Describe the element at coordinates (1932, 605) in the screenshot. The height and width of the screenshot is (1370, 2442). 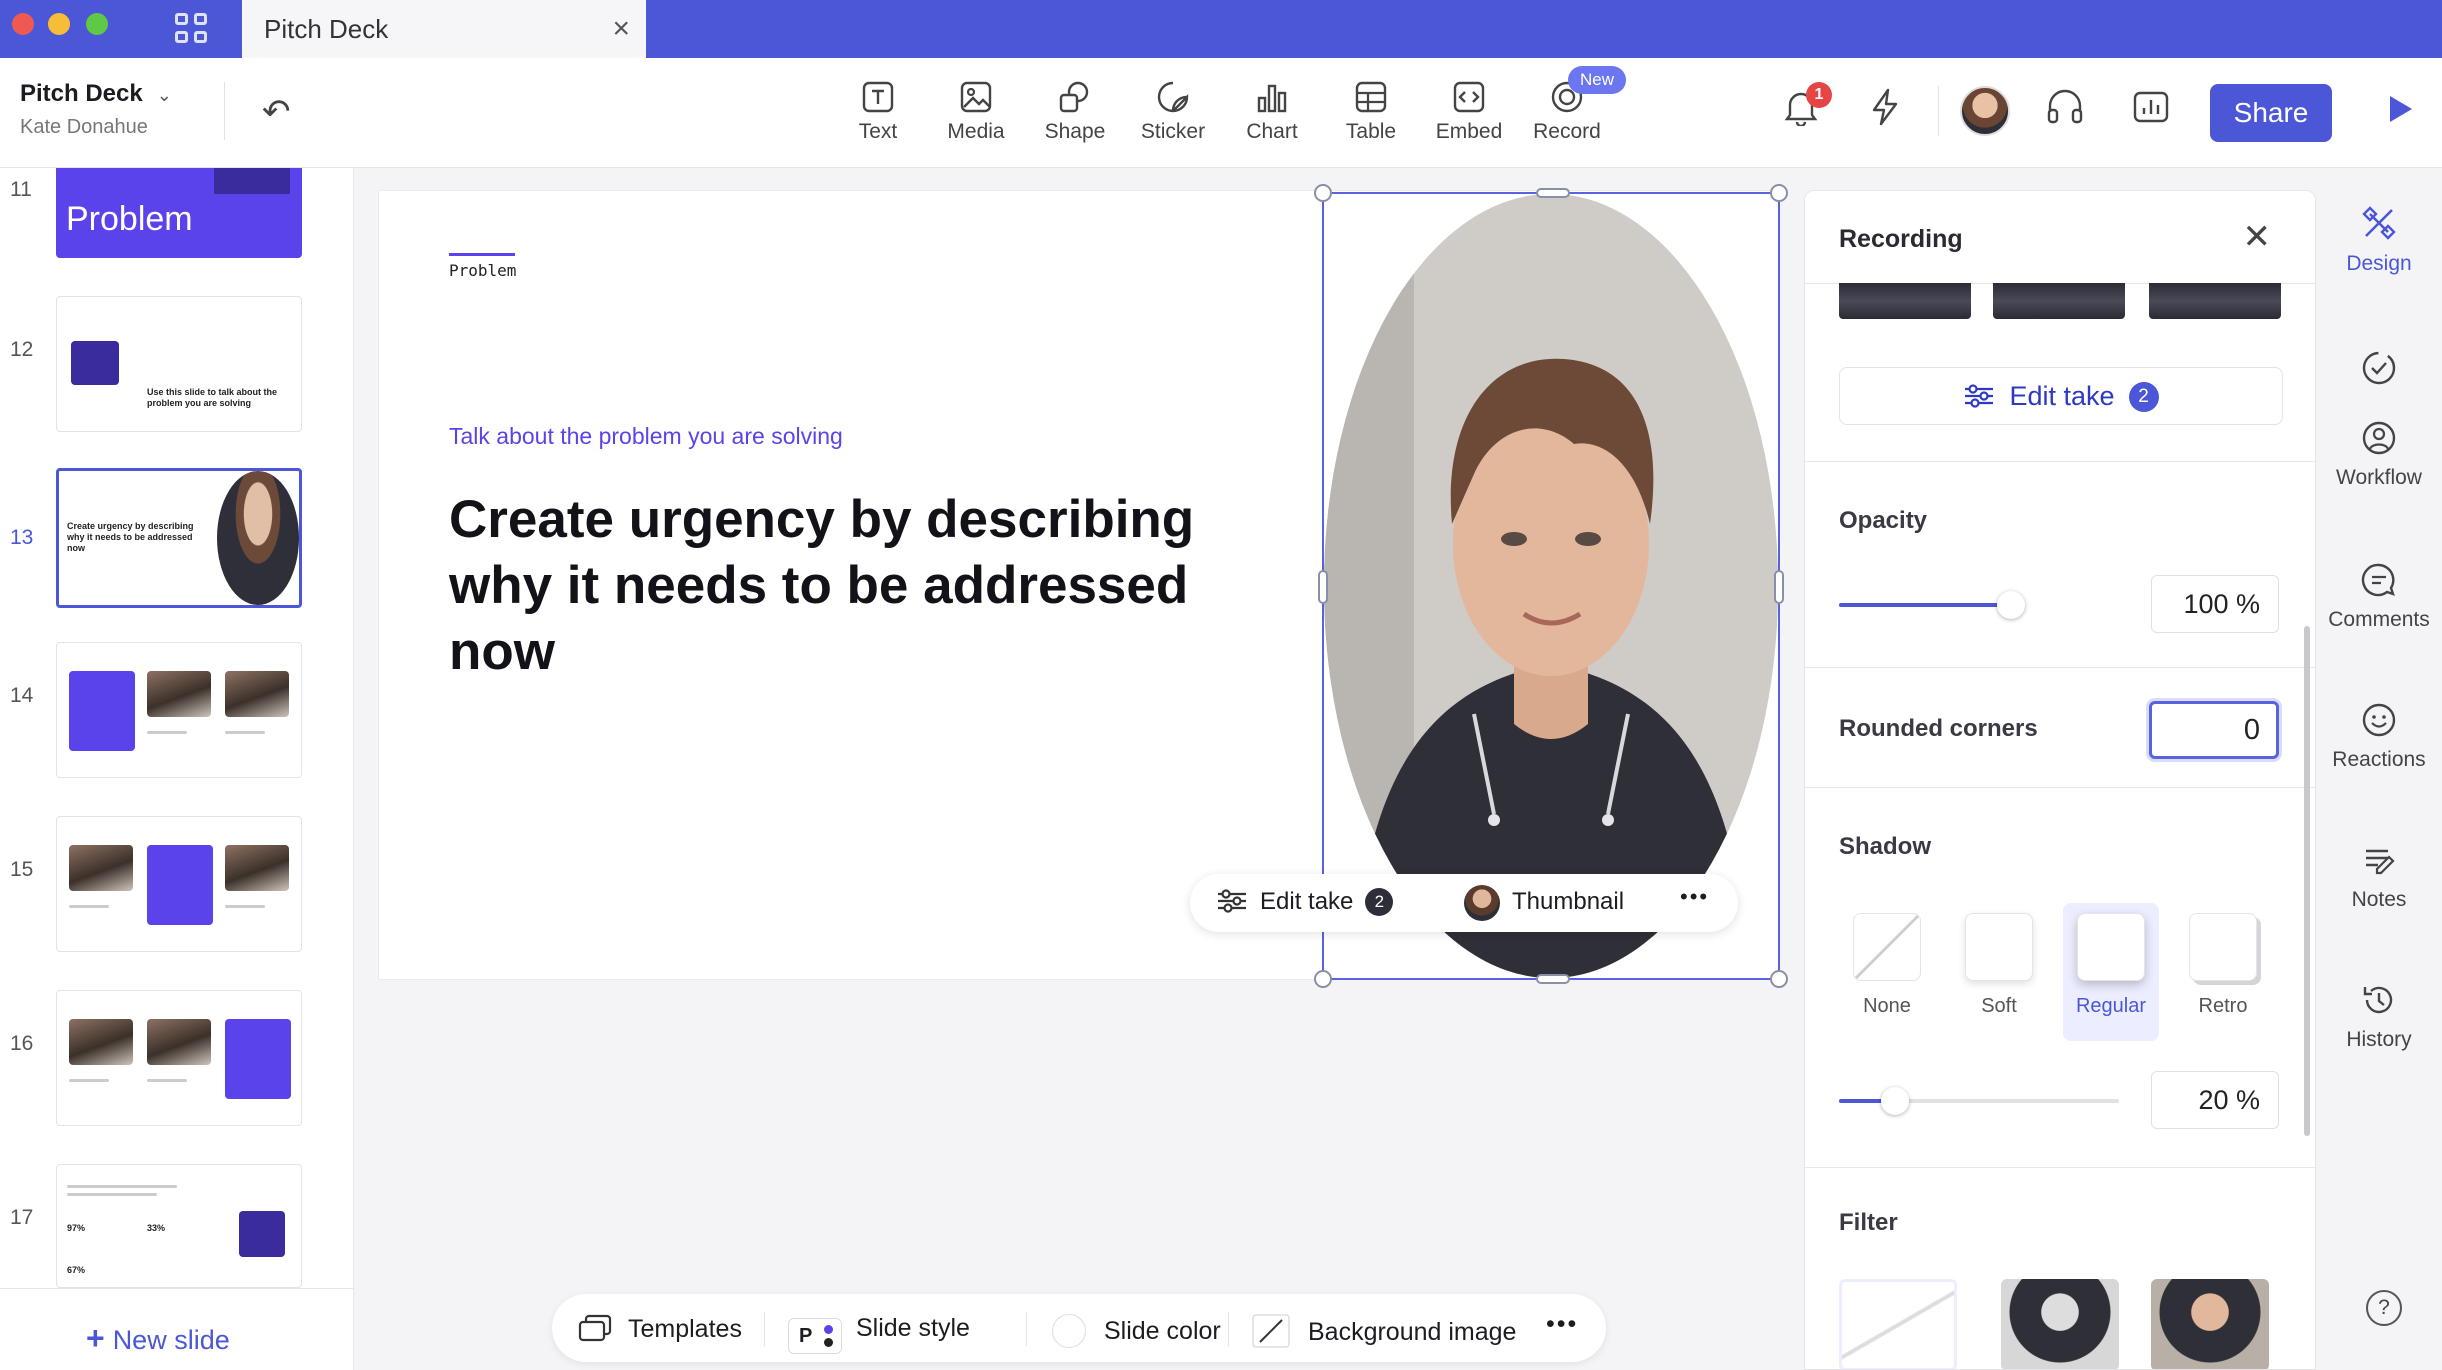
I see `opacity-slider` at that location.